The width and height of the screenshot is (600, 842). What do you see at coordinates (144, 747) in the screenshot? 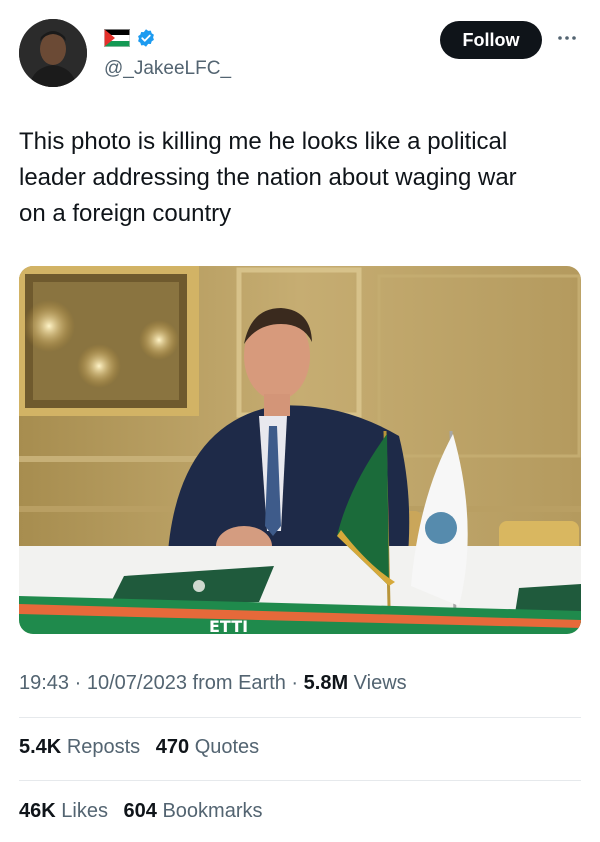
I see `engagement-row-1: 5.4K Reposts 470 Quotes` at bounding box center [144, 747].